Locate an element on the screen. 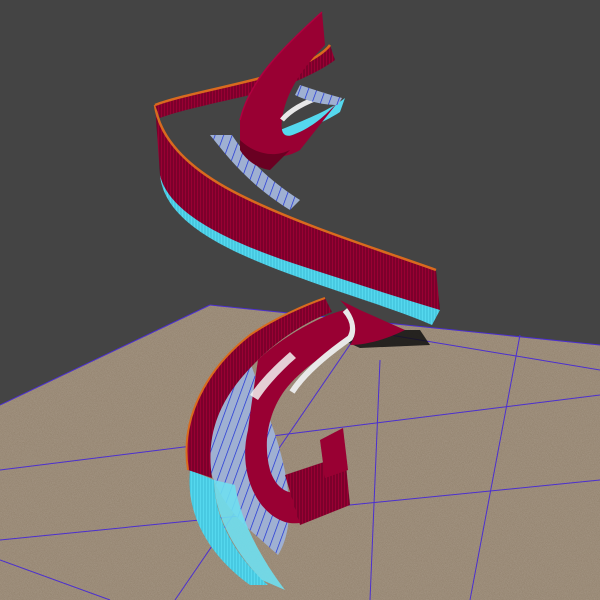  upper-stair-flight is located at coordinates (249, 90).